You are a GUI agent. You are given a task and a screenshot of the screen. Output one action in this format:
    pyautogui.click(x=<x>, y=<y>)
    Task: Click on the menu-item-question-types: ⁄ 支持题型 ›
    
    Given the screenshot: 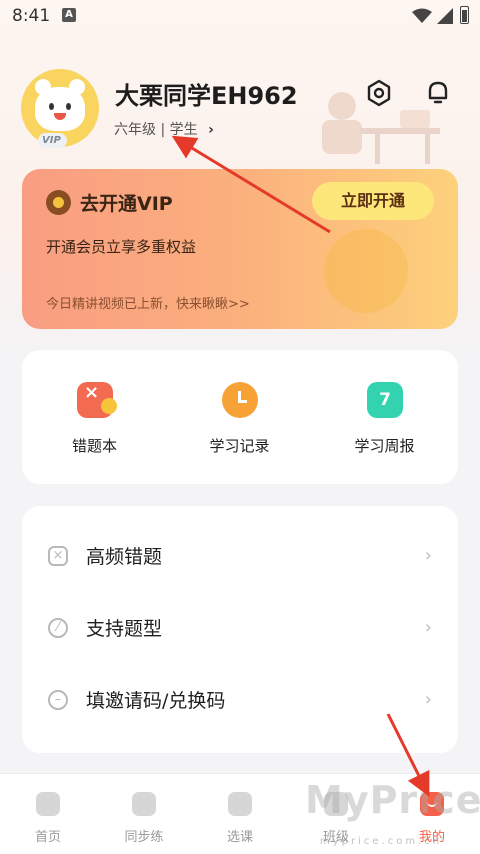 What is the action you would take?
    pyautogui.click(x=240, y=630)
    